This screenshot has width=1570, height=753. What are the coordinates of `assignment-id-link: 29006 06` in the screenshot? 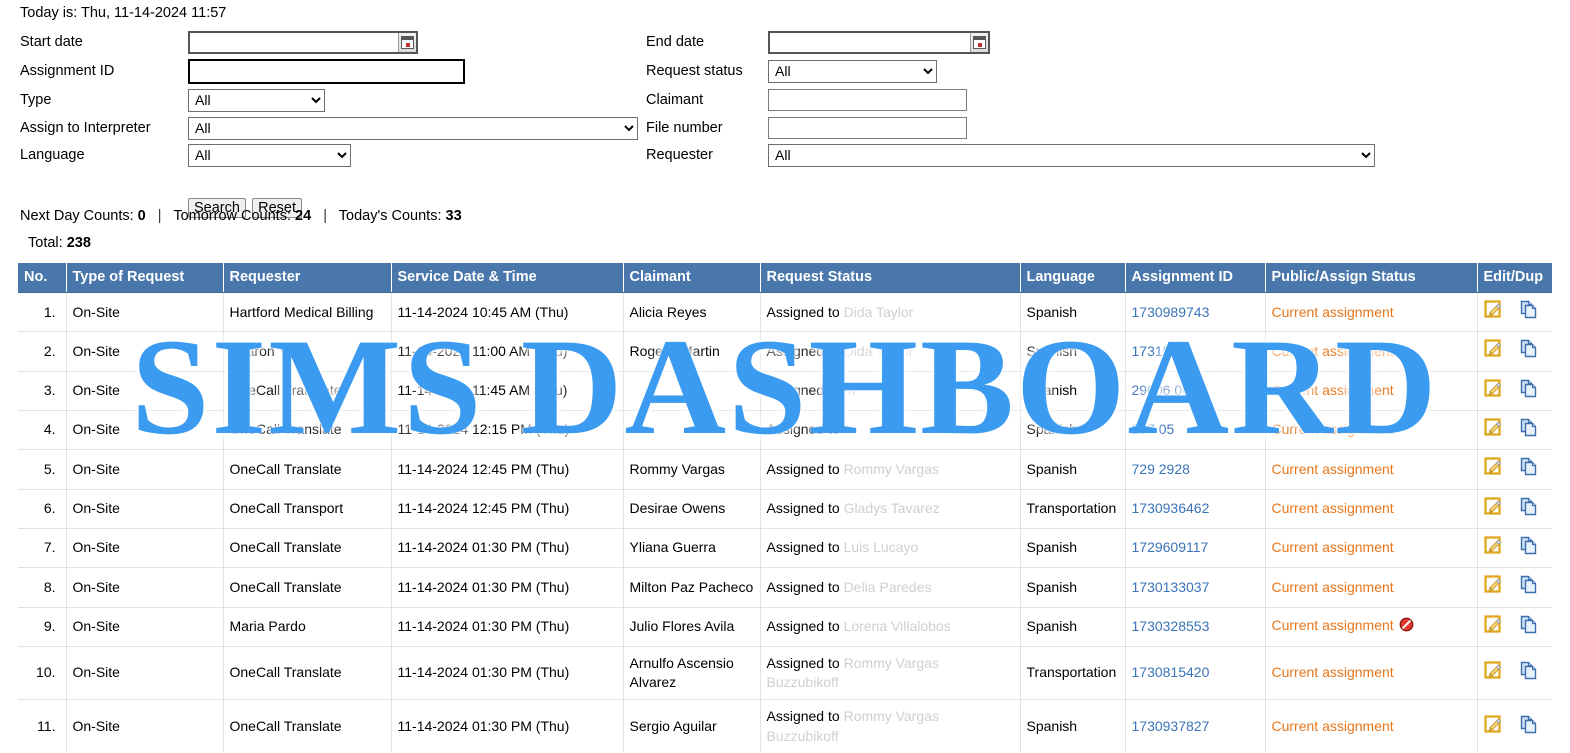 It's located at (1161, 390).